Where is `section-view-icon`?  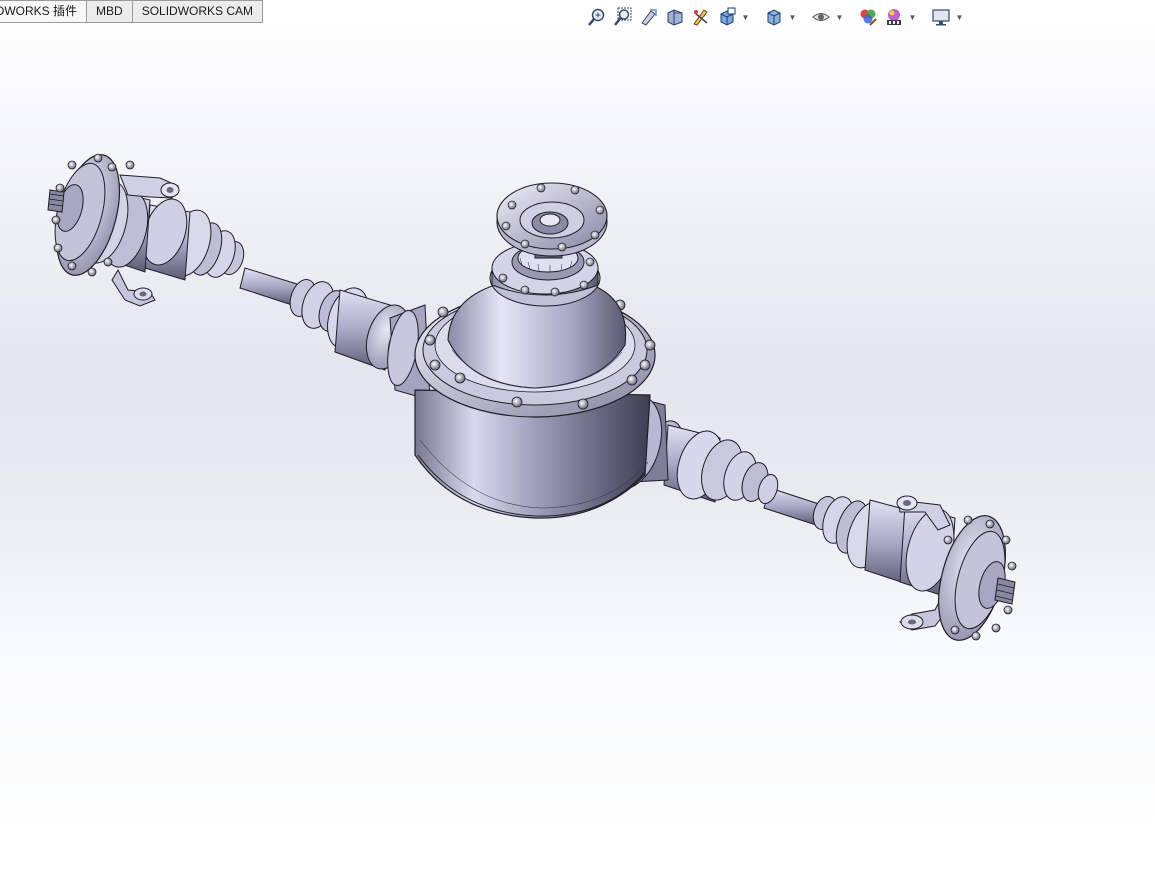 section-view-icon is located at coordinates (675, 17).